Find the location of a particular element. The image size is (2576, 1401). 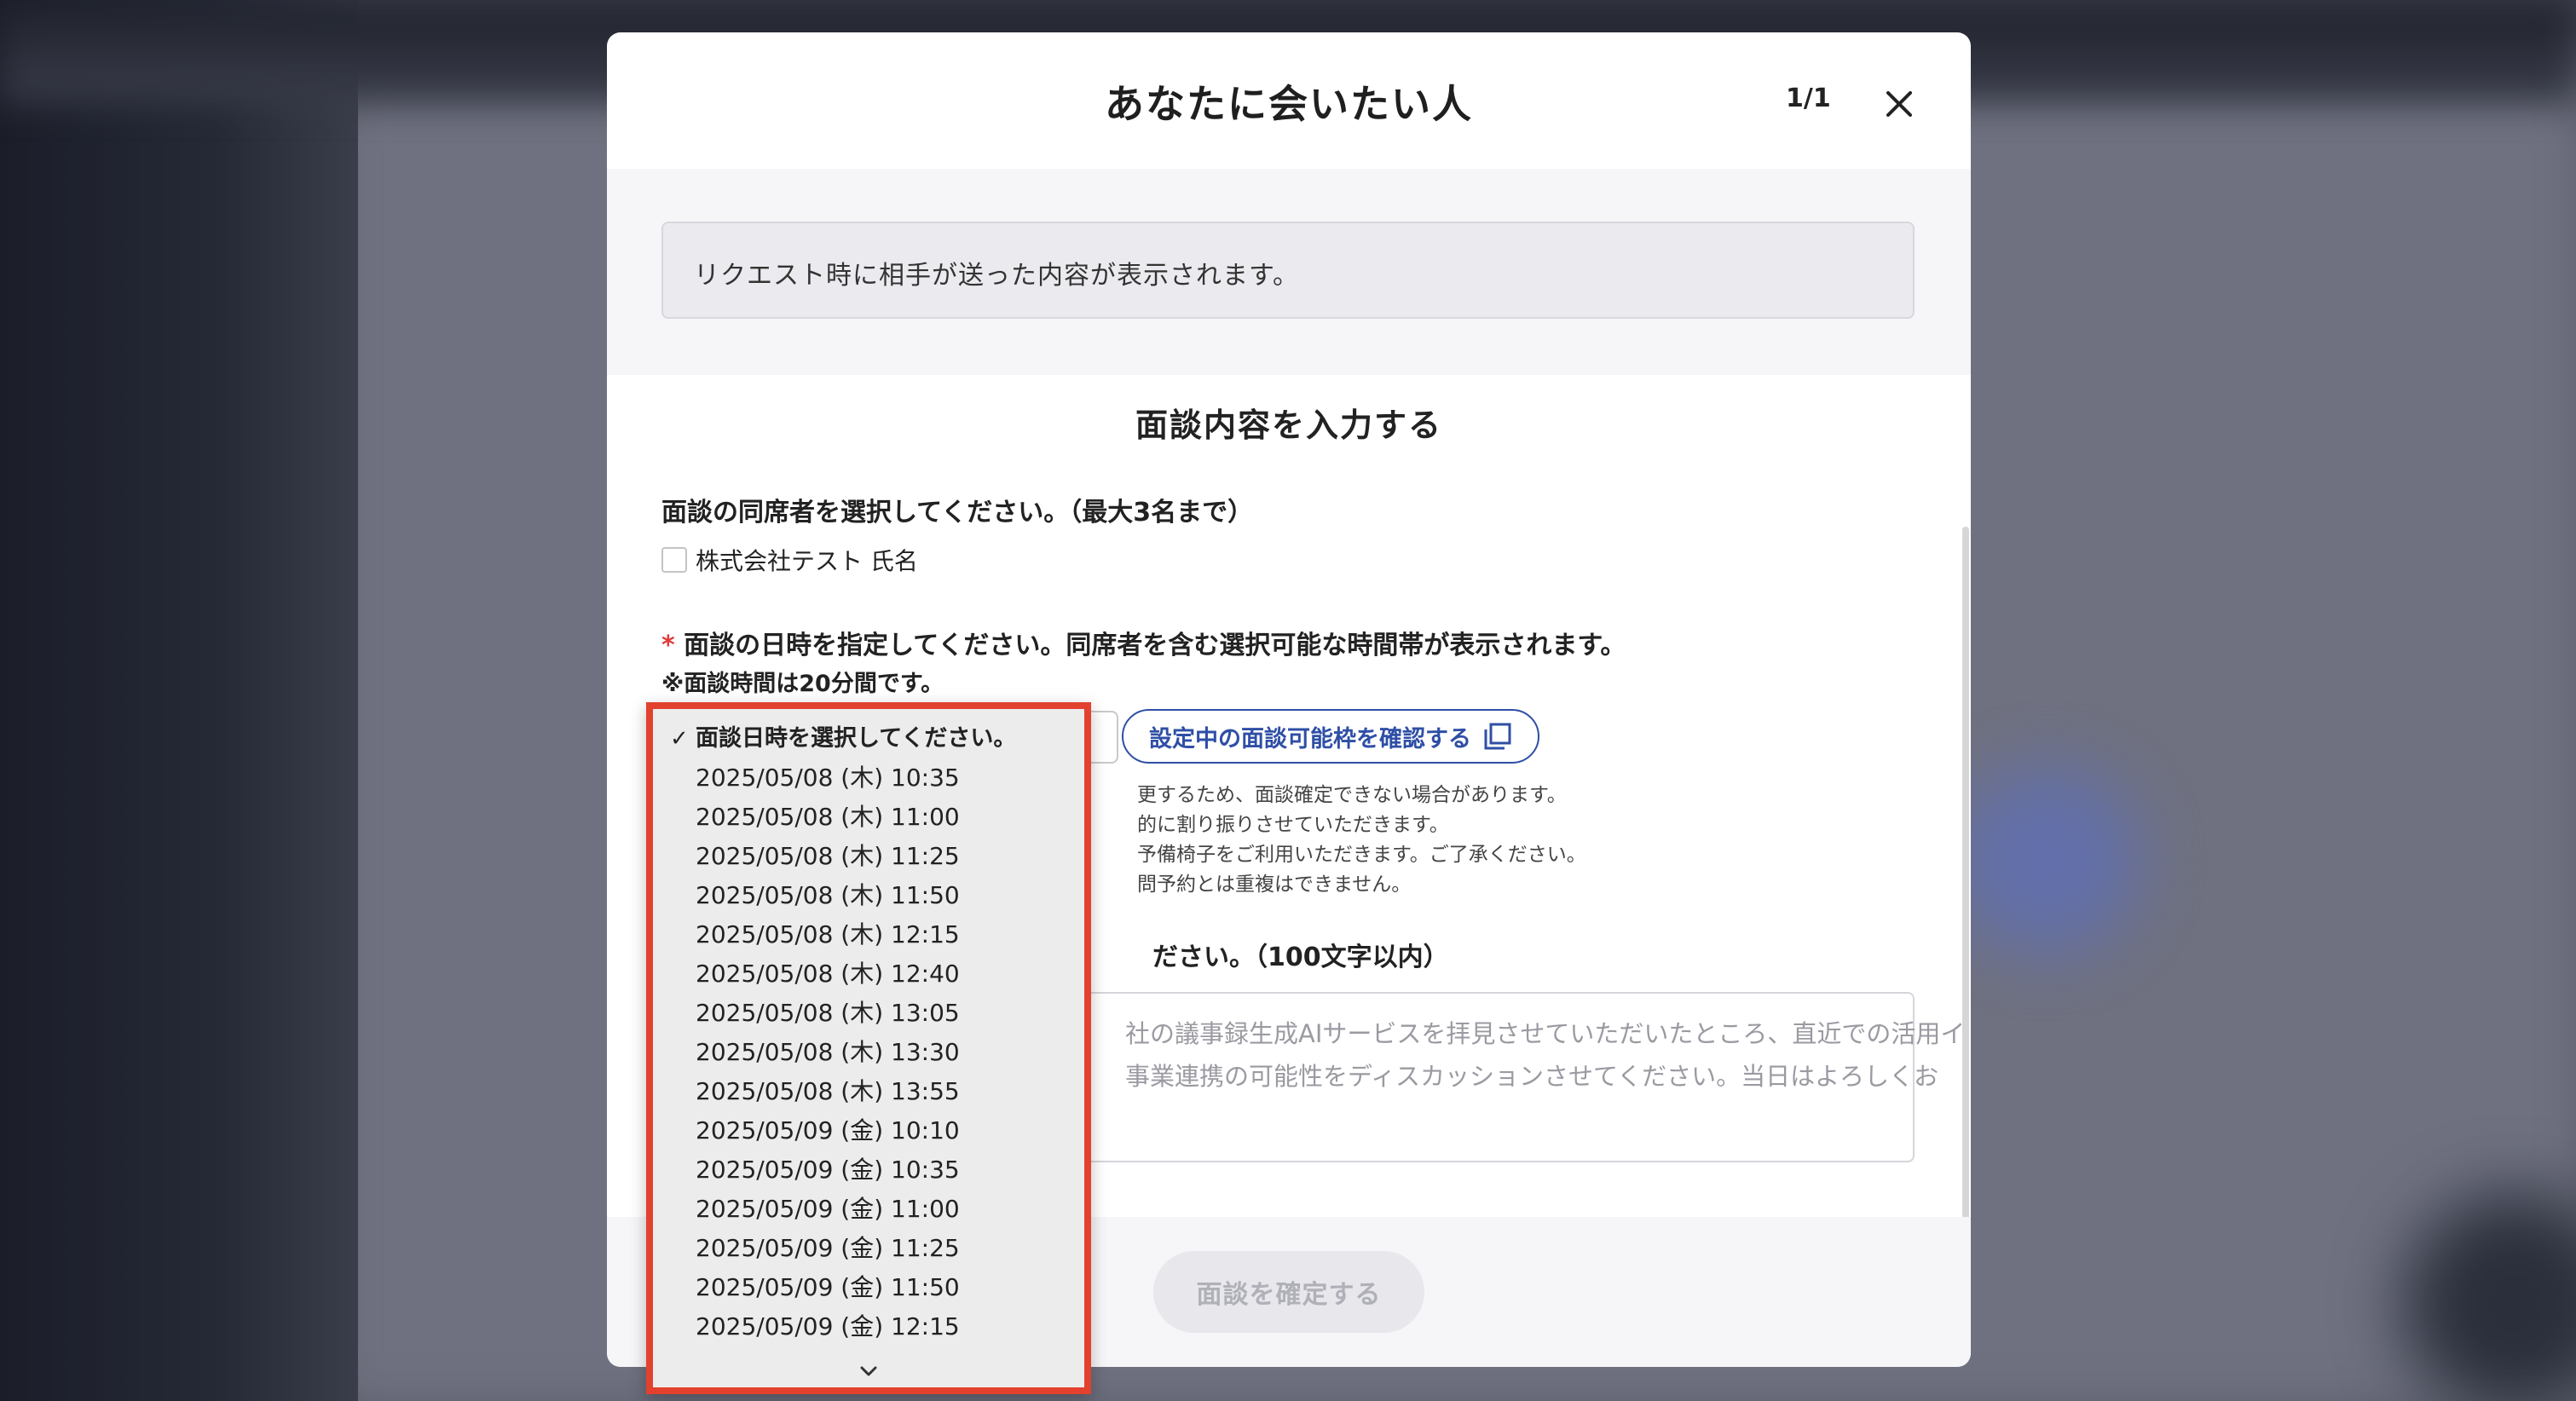

dropdown-scroll-down is located at coordinates (868, 1372).